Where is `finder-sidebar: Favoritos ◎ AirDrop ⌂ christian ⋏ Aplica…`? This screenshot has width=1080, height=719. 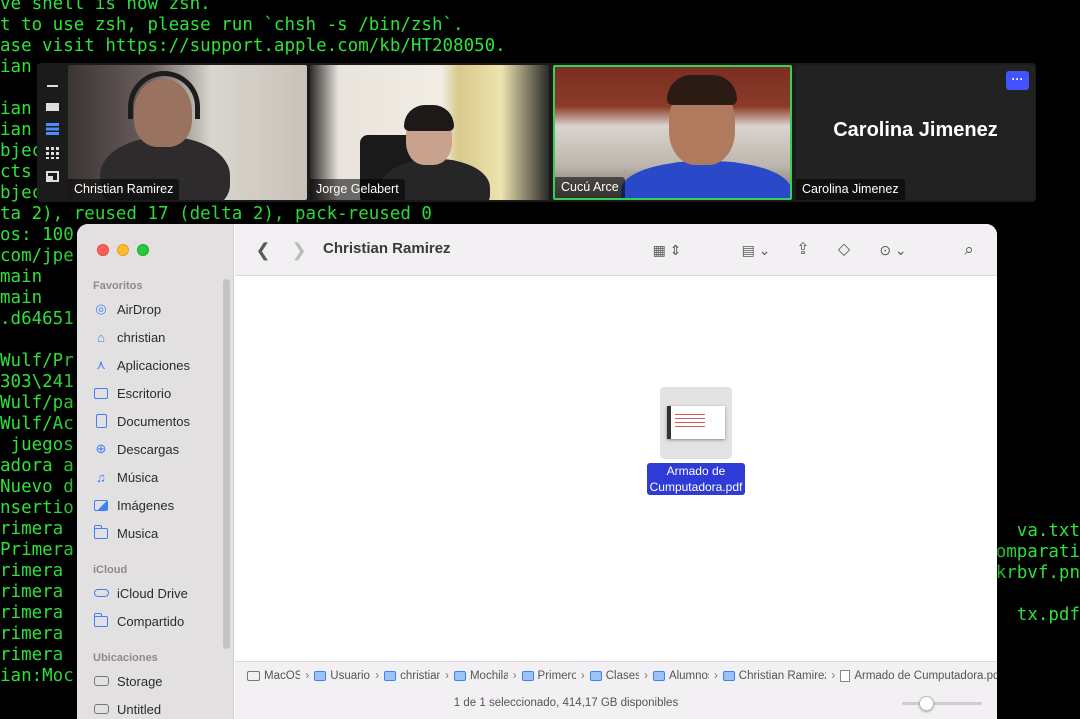
finder-sidebar: Favoritos ◎ AirDrop ⌂ christian ⋏ Aplica… is located at coordinates (155, 471).